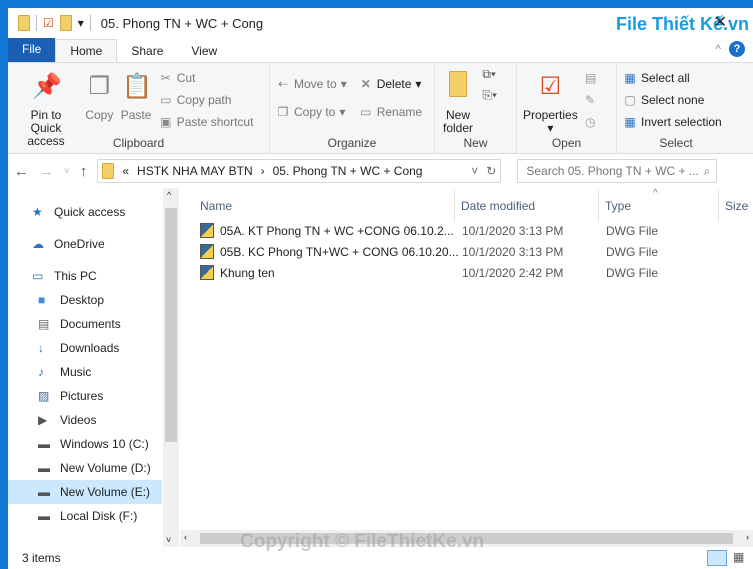 This screenshot has width=753, height=569. I want to click on overflow-chevron: «, so click(125, 171).